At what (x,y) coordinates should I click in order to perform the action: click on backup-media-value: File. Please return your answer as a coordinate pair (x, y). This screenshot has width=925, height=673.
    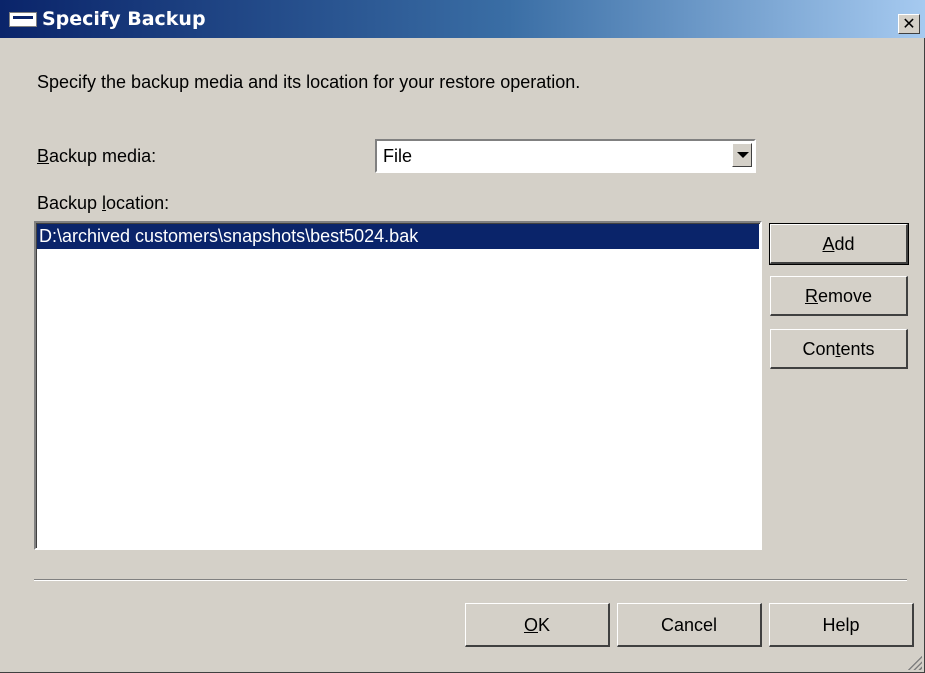
    Looking at the image, I should click on (398, 156).